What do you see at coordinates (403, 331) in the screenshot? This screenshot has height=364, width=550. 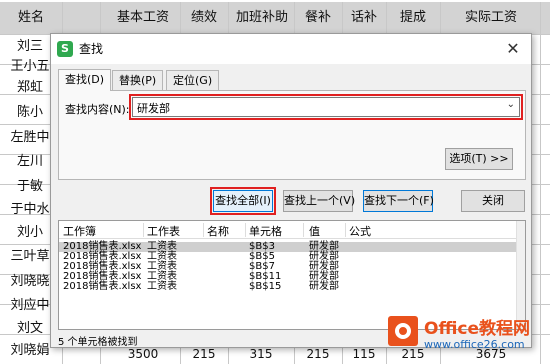 I see `office-logo-icon` at bounding box center [403, 331].